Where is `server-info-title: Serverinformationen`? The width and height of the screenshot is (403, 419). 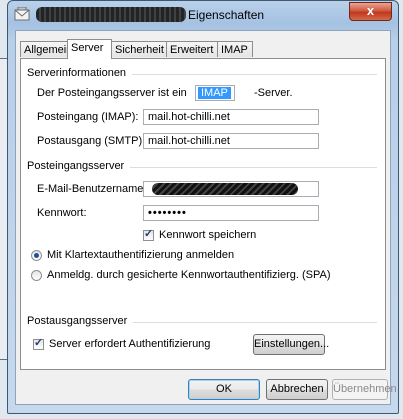 server-info-title: Serverinformationen is located at coordinates (80, 73).